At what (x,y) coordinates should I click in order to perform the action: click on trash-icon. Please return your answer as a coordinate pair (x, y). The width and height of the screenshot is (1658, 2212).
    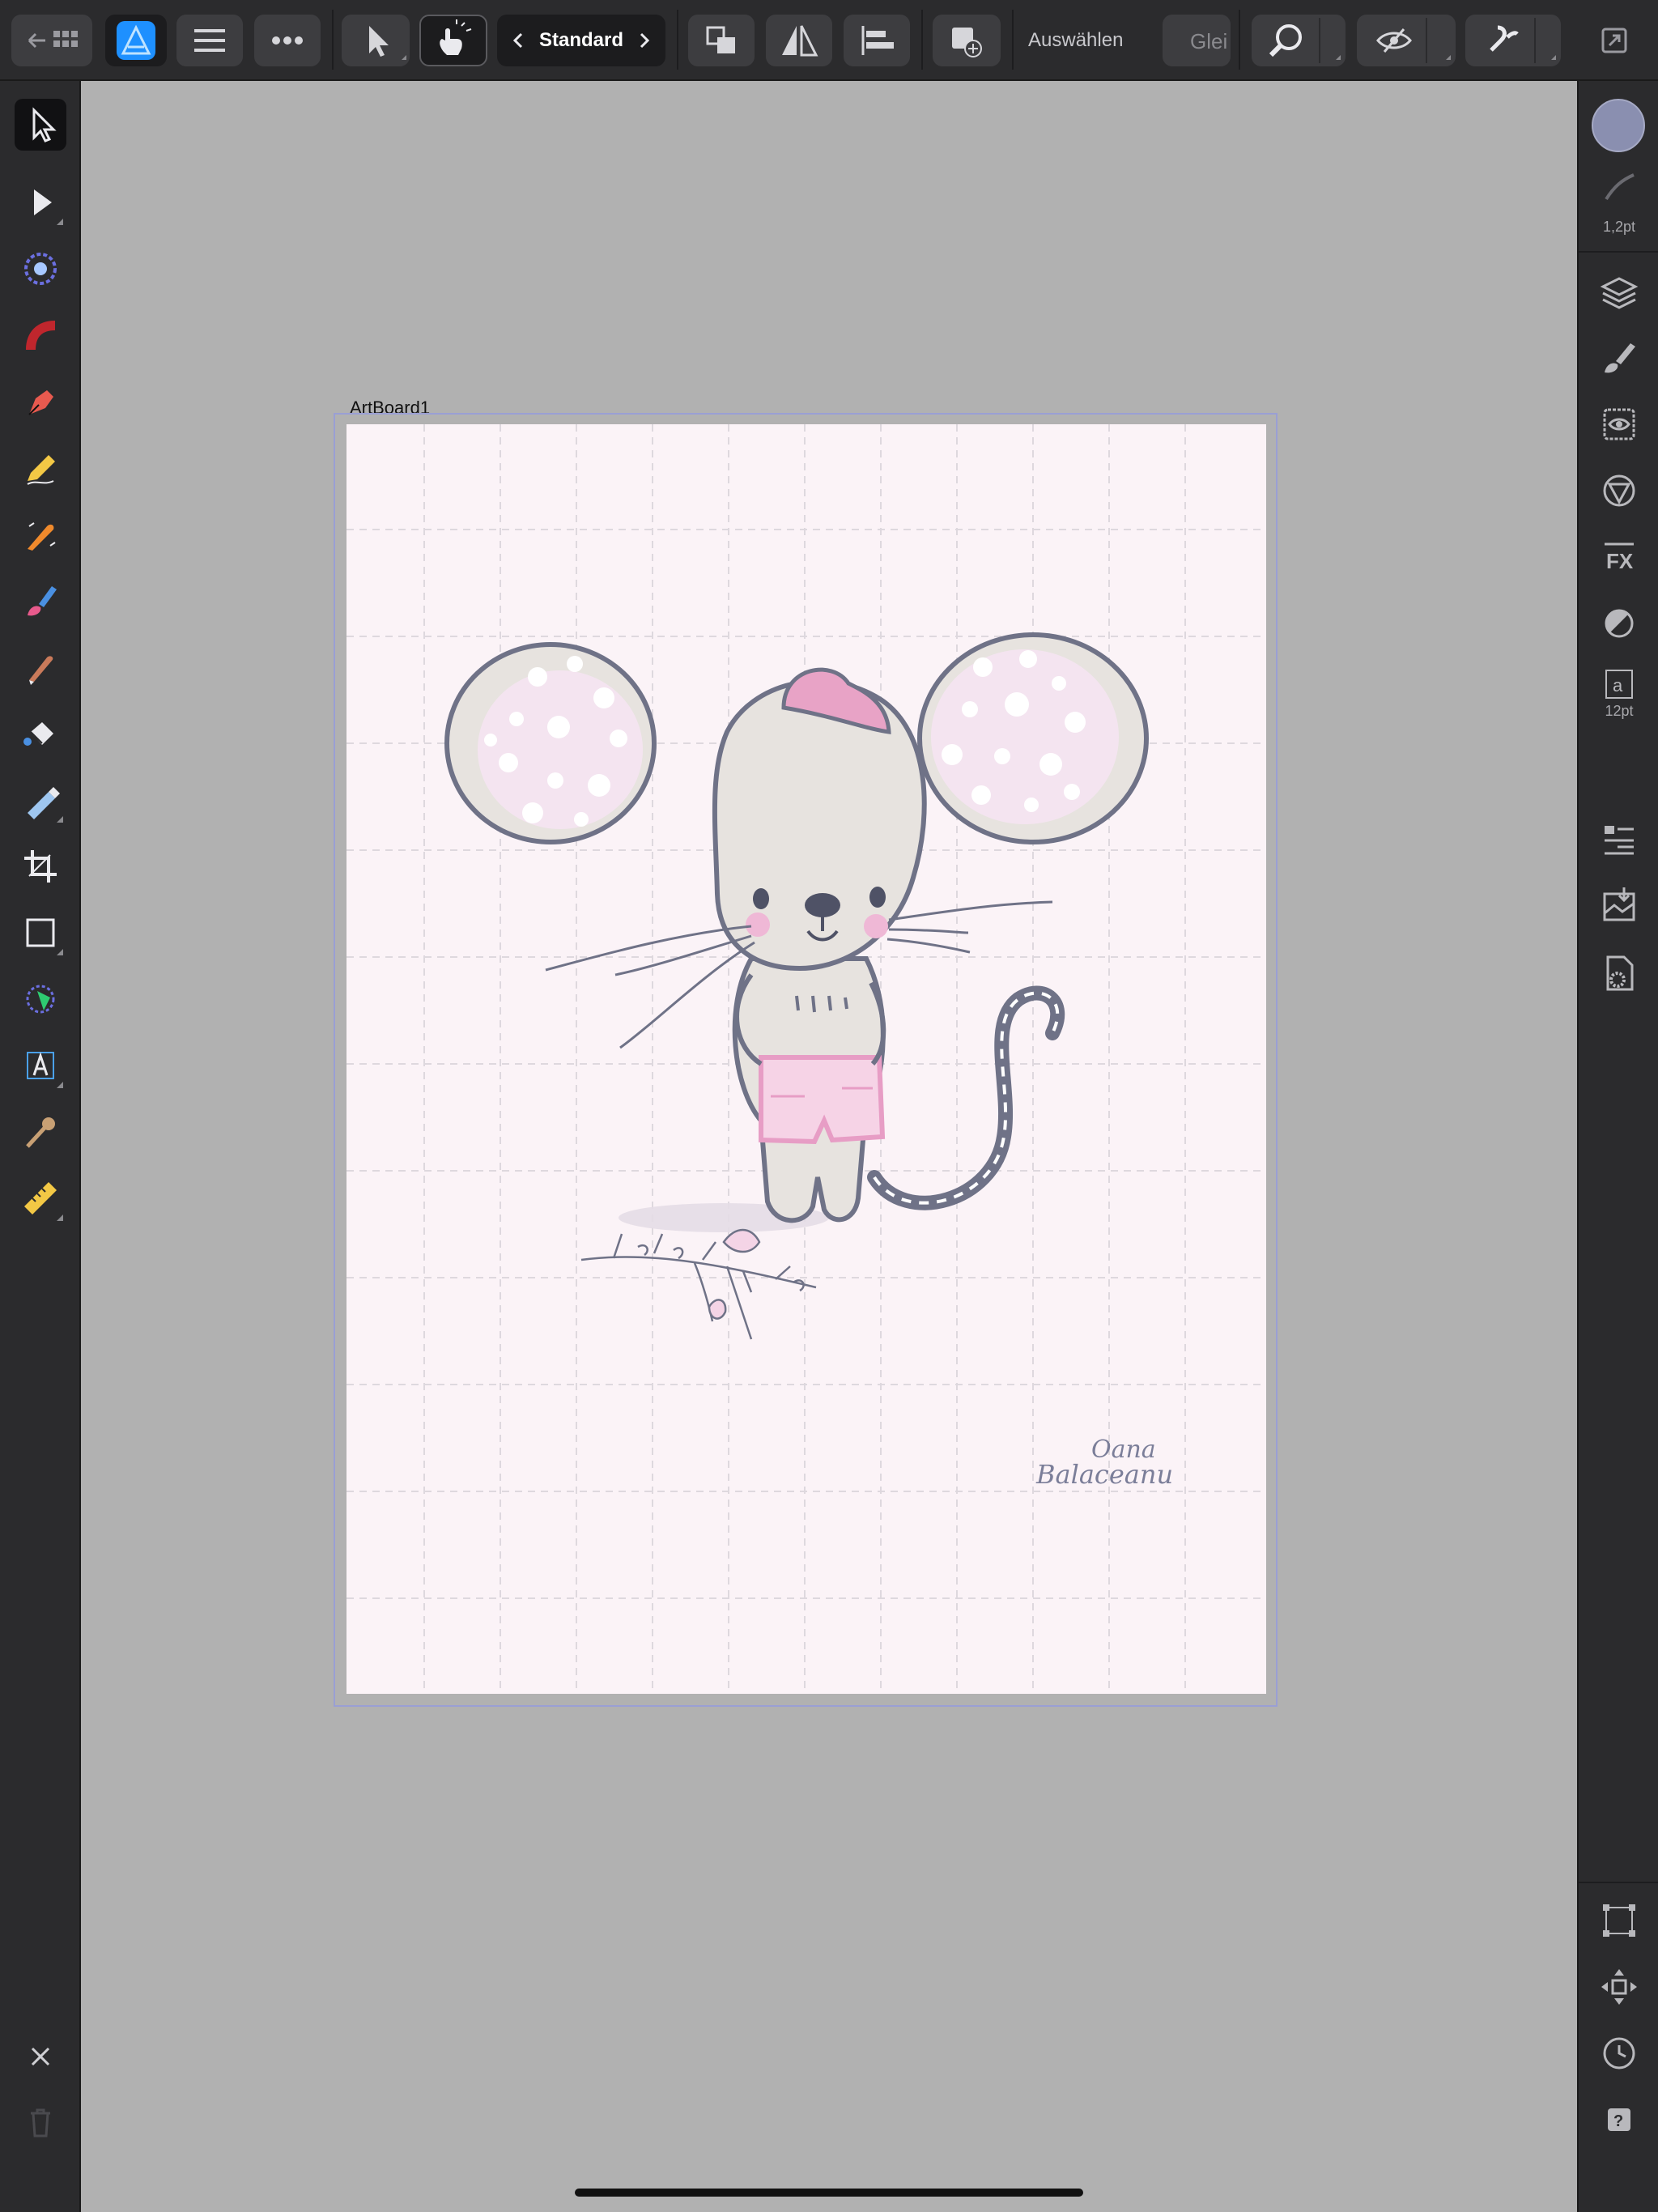
    Looking at the image, I should click on (40, 2123).